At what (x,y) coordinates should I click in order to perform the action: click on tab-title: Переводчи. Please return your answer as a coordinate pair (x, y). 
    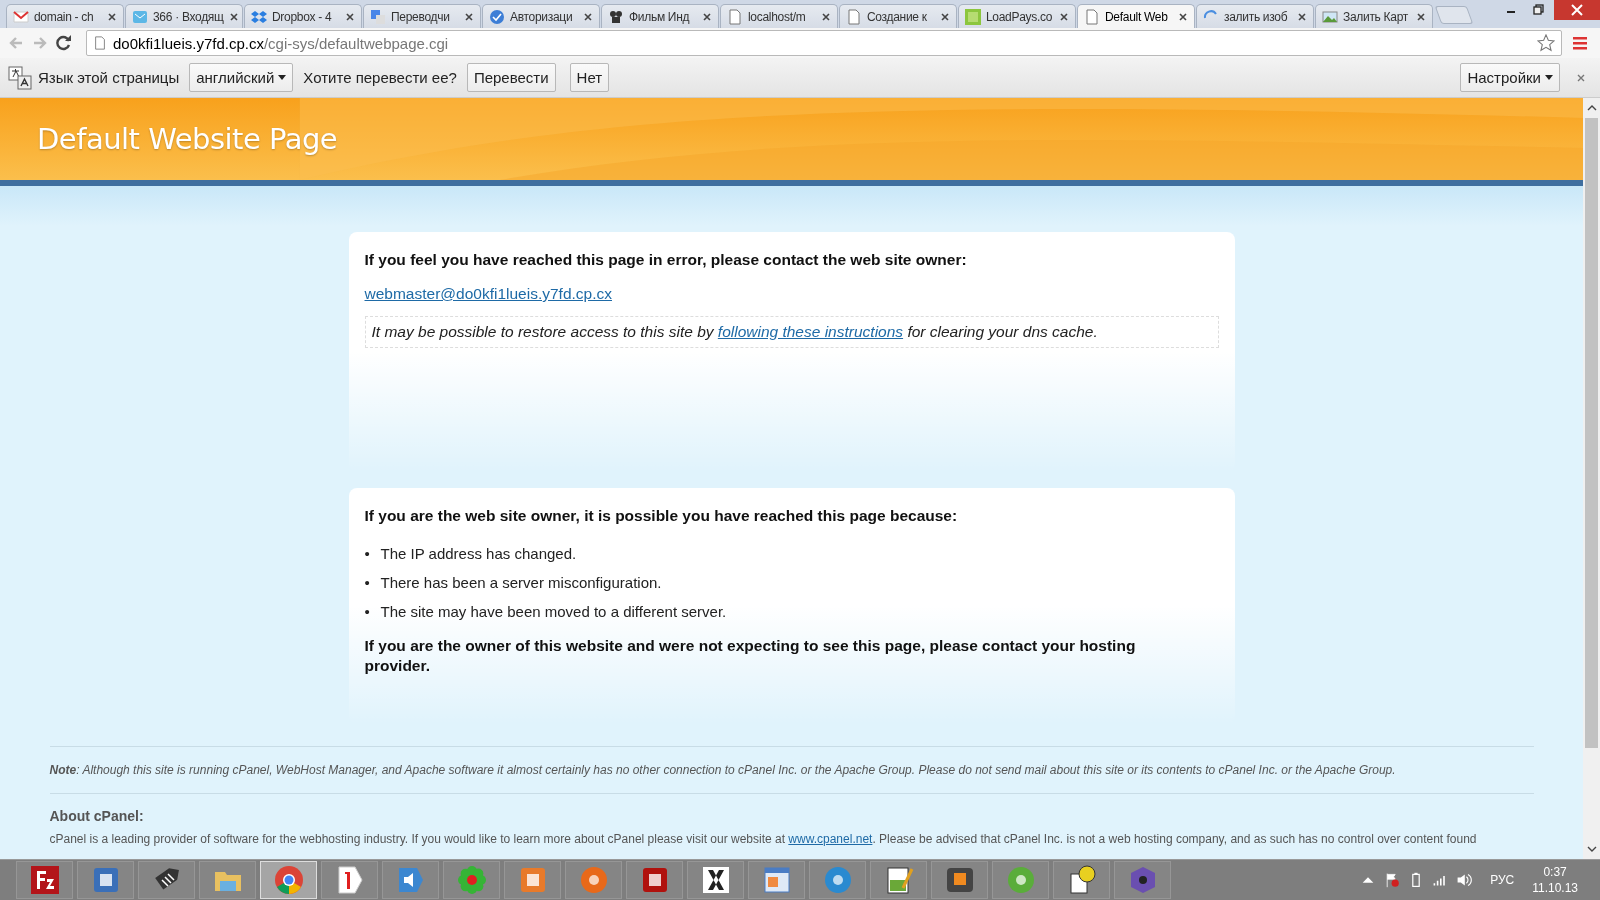
    Looking at the image, I should click on (421, 16).